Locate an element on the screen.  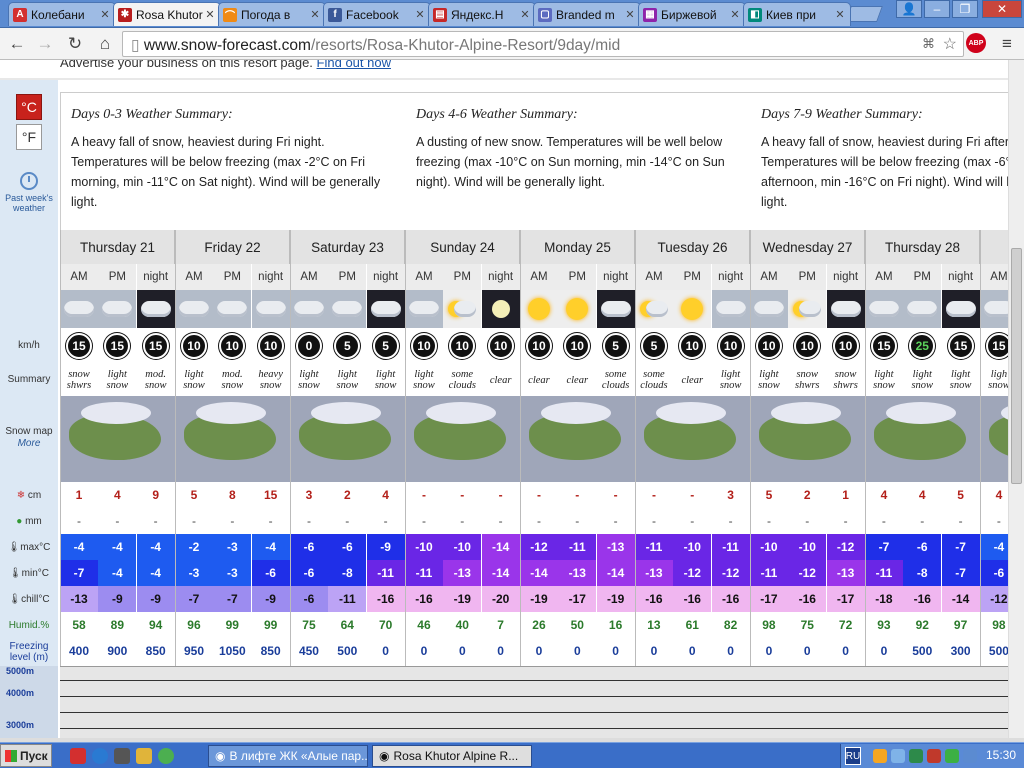
summary-text: light snow is located at coordinates (730, 380).